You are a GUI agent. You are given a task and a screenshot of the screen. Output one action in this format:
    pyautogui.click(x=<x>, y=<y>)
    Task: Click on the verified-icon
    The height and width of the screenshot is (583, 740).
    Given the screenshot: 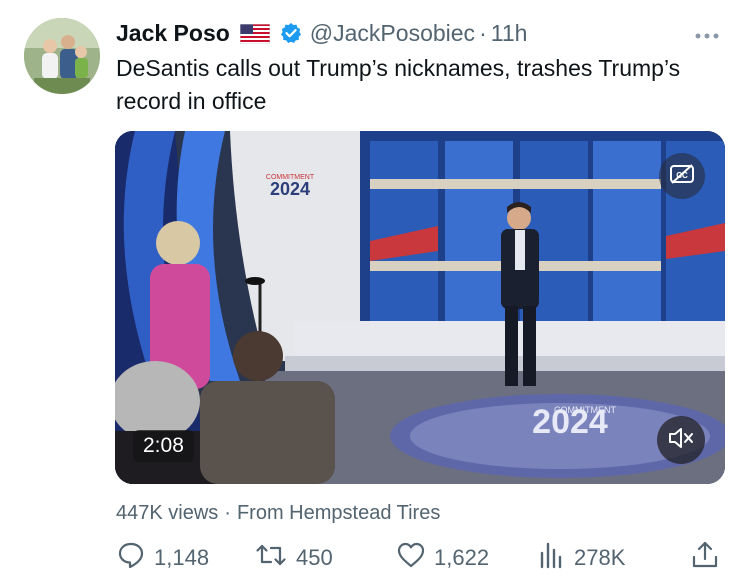 What is the action you would take?
    pyautogui.click(x=291, y=33)
    